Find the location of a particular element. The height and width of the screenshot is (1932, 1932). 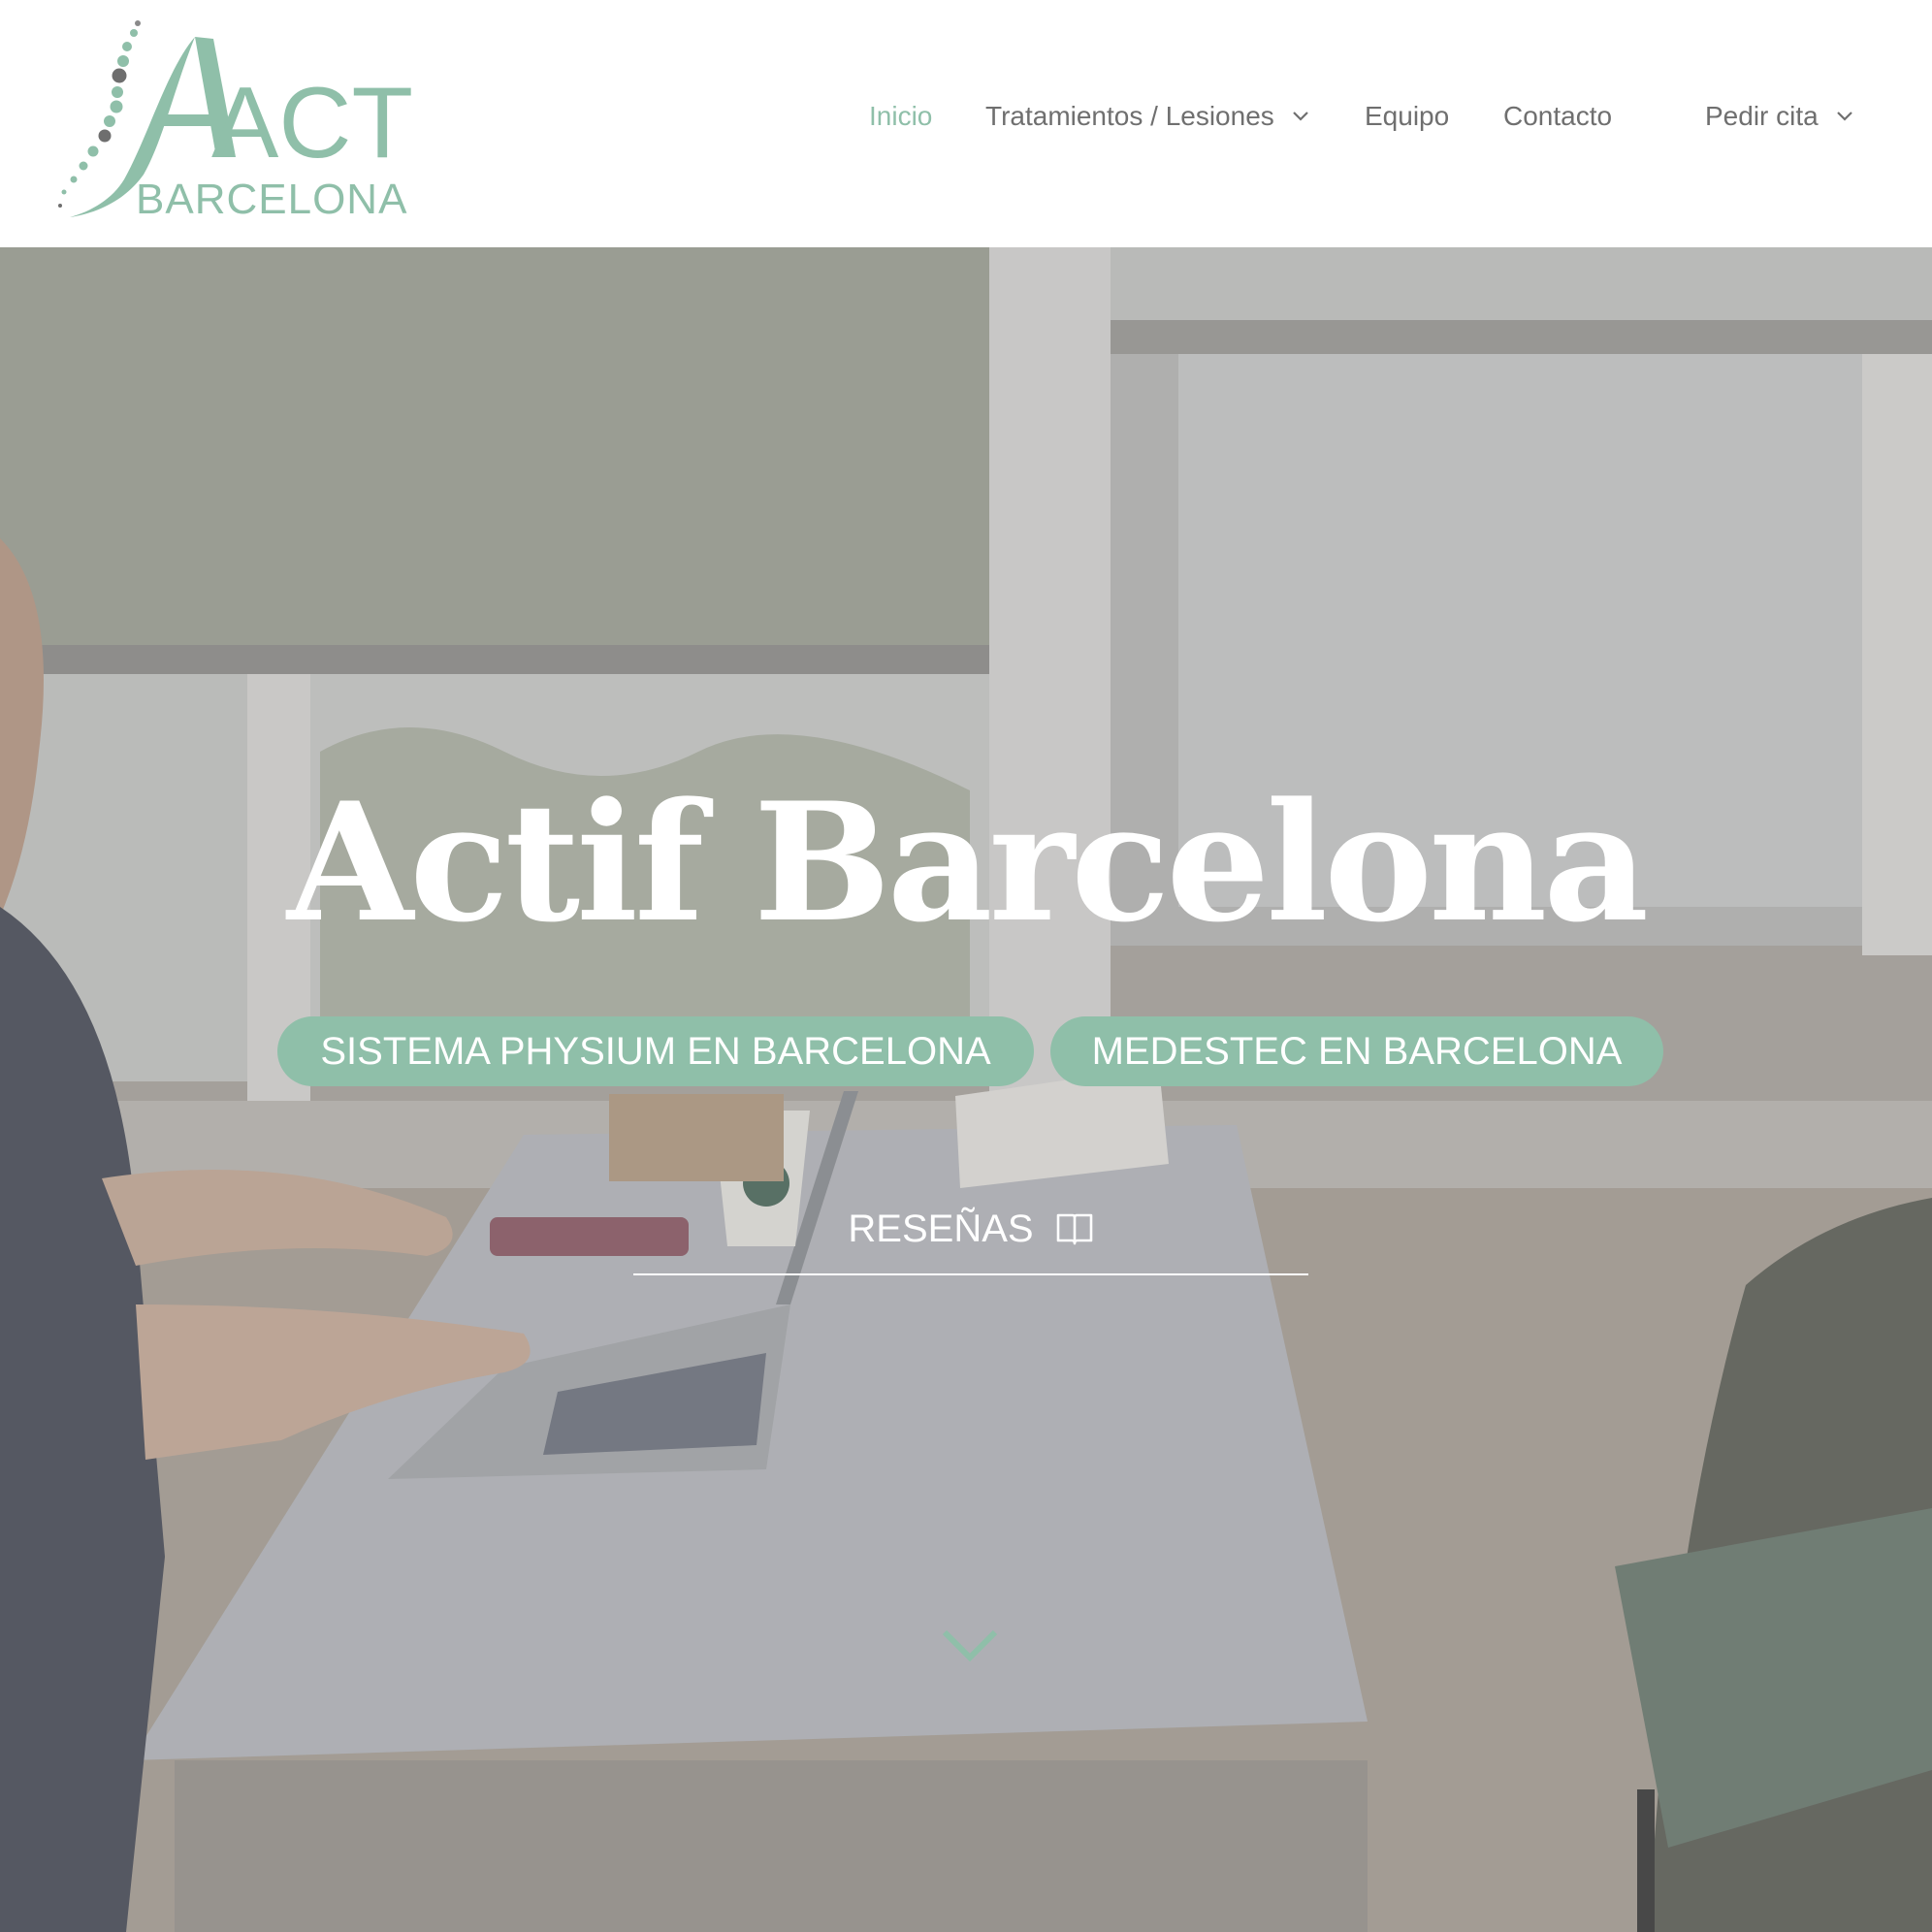

hero-title: Actif Barcelona is located at coordinates (967, 862).